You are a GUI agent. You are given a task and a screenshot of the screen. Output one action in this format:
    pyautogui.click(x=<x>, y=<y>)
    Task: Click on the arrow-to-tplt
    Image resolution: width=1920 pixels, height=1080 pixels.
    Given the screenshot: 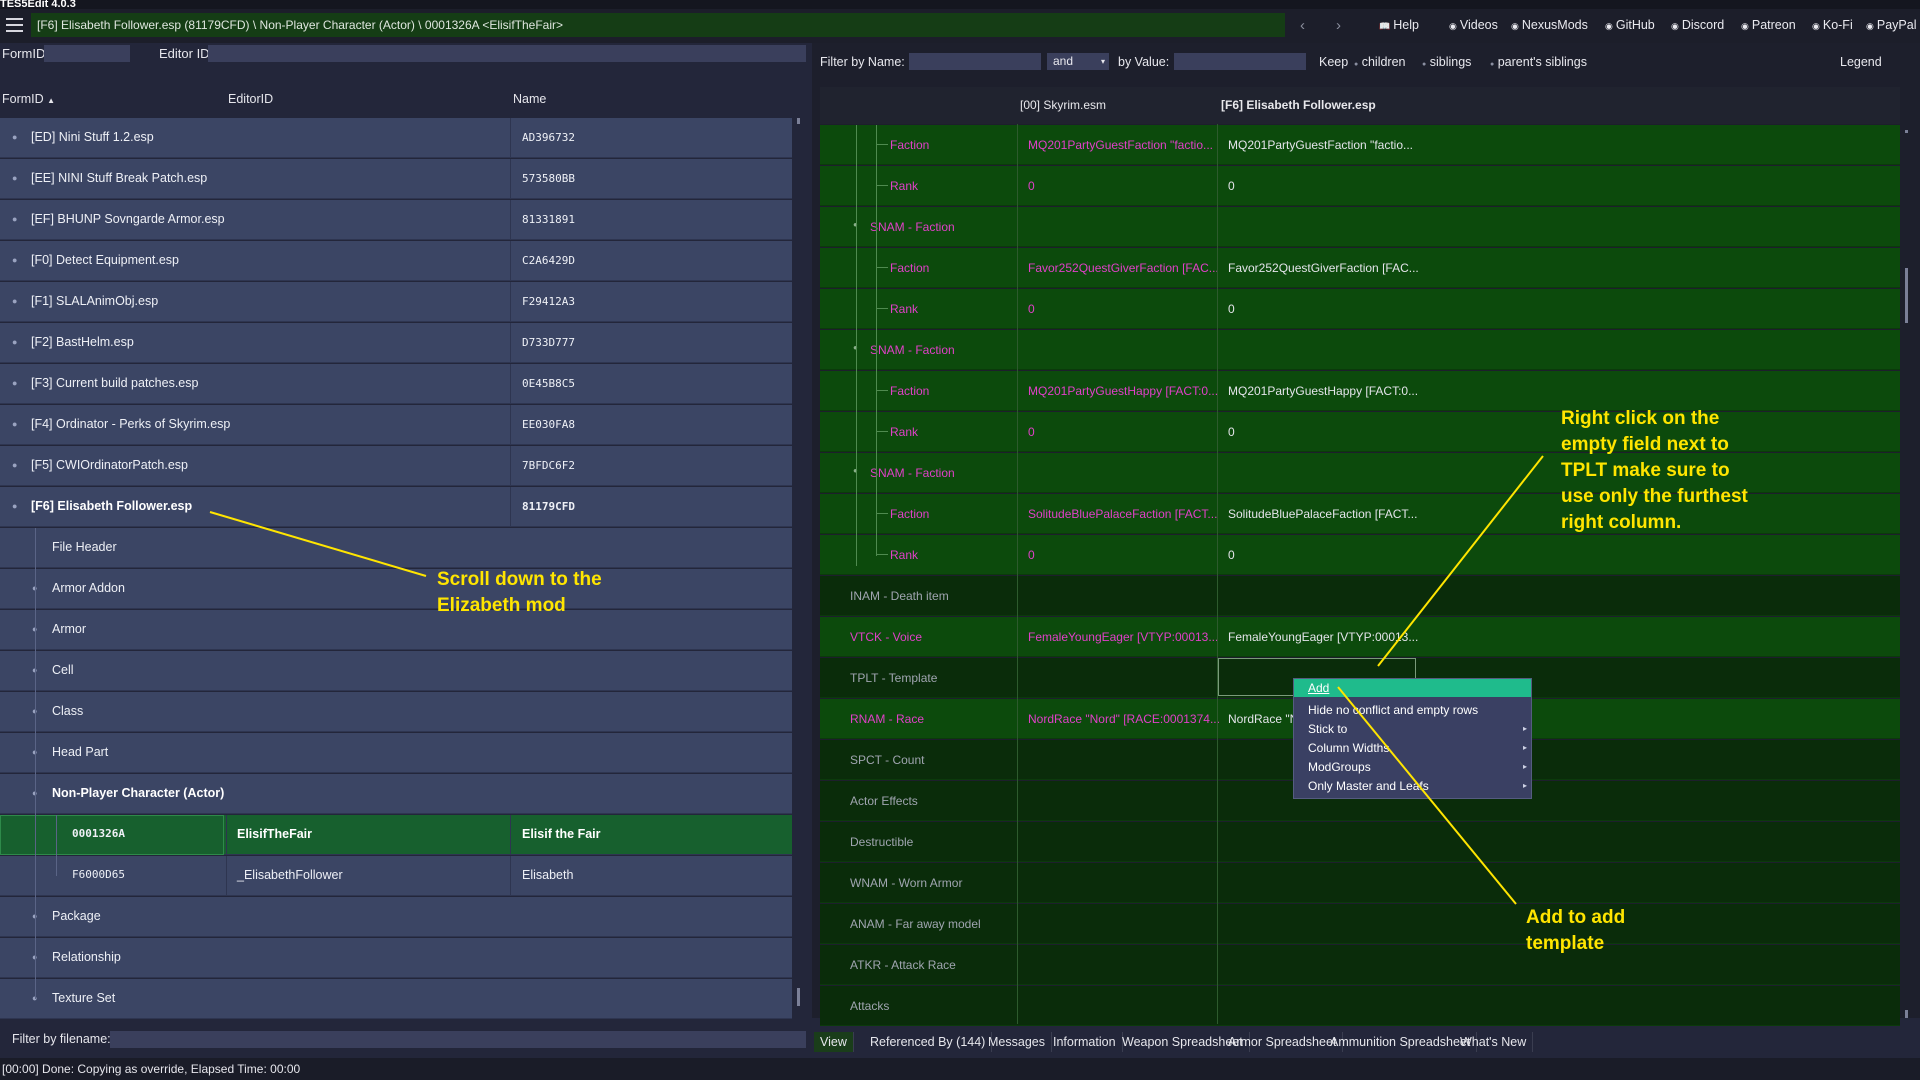 What is the action you would take?
    pyautogui.click(x=1460, y=561)
    